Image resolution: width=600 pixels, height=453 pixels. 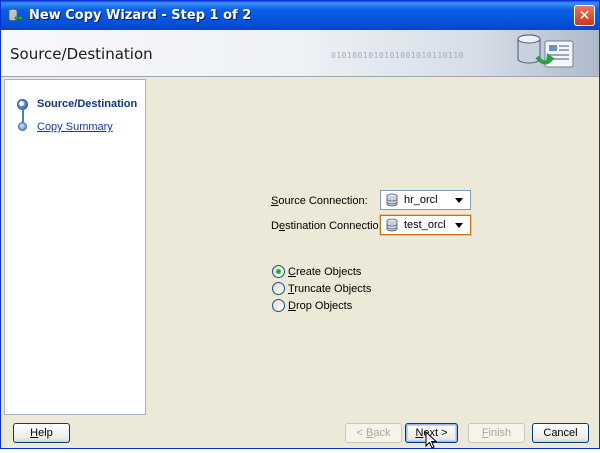 I want to click on nav-item-source-destination: Source/Destination, so click(x=87, y=104).